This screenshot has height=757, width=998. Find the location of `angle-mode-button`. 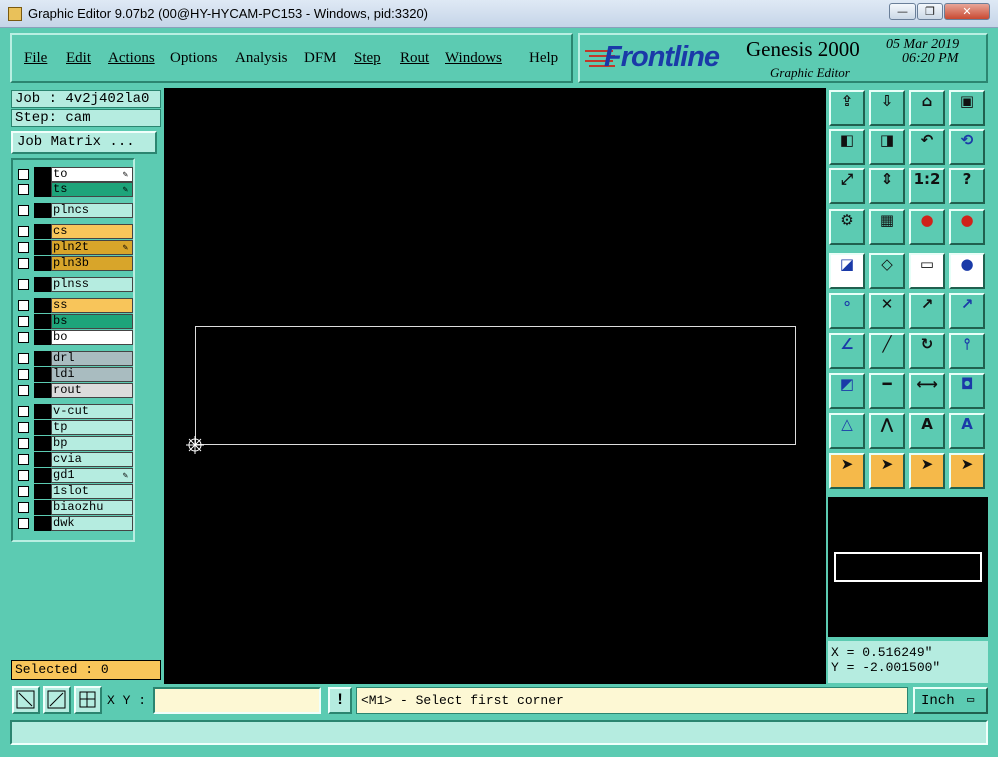

angle-mode-button is located at coordinates (57, 700).